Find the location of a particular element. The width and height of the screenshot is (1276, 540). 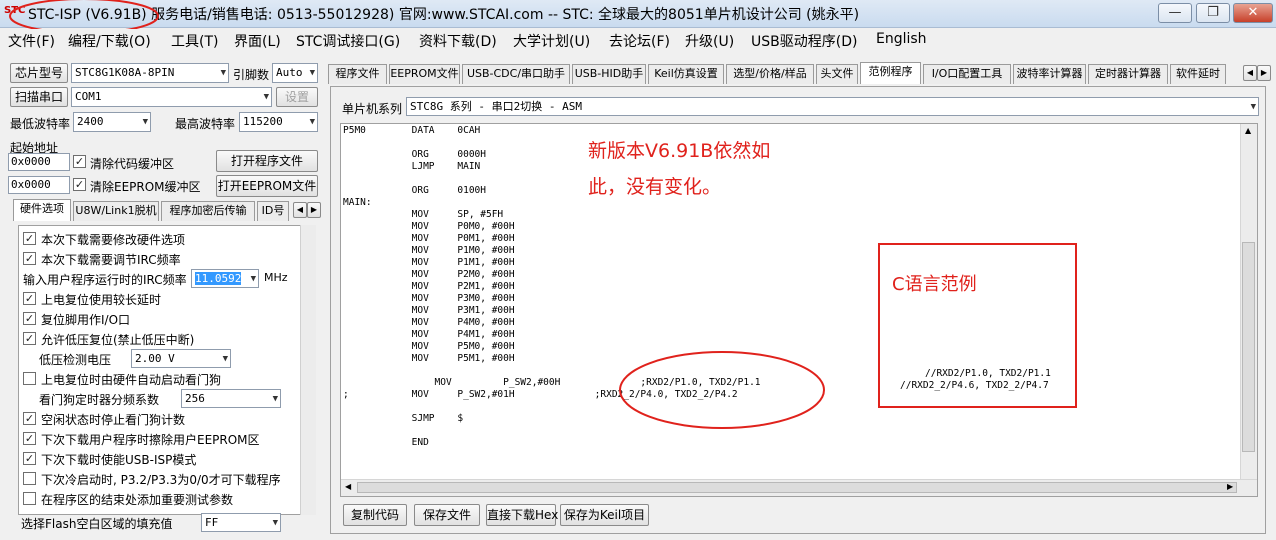

wdt-divider-select: 256 ▼ is located at coordinates (231, 398).